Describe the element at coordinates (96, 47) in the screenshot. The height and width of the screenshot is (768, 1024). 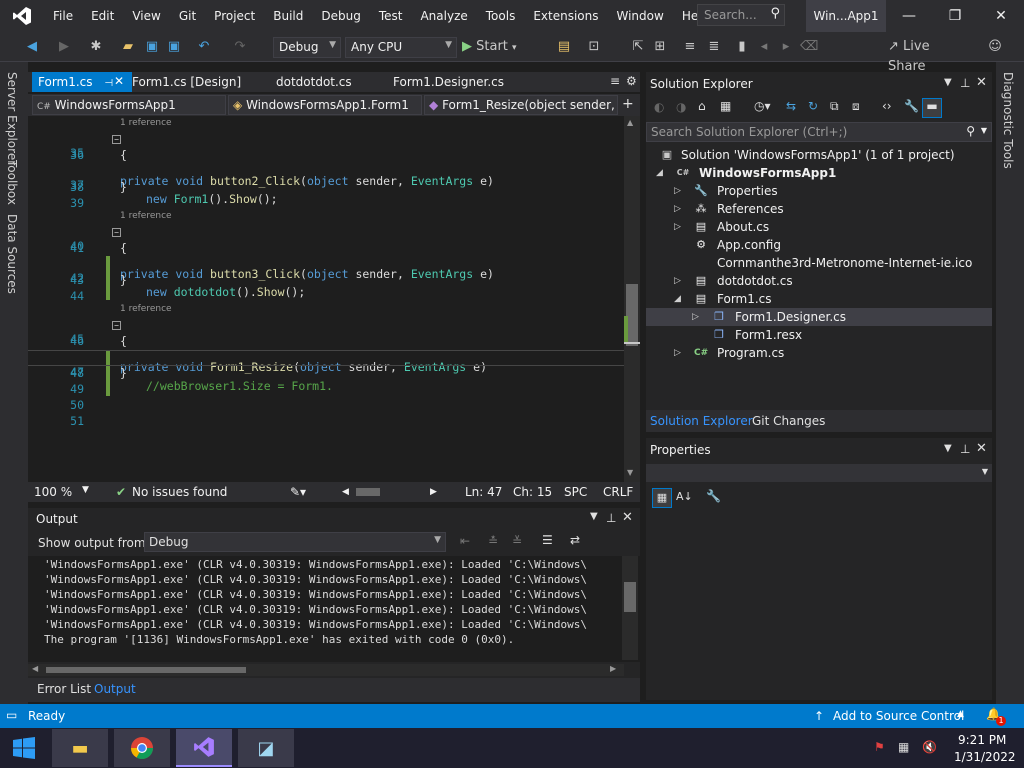
I see `new-project-icon: ✱` at that location.